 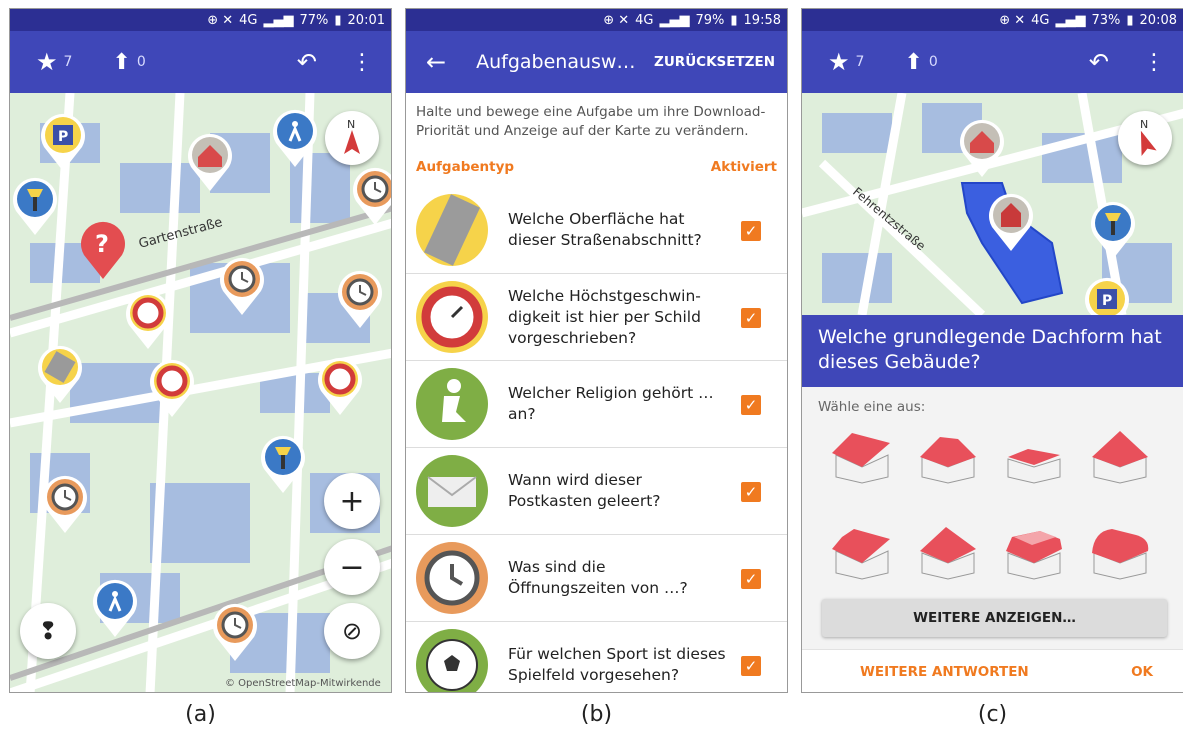 I want to click on location-off-icon: ⊘, so click(x=352, y=631).